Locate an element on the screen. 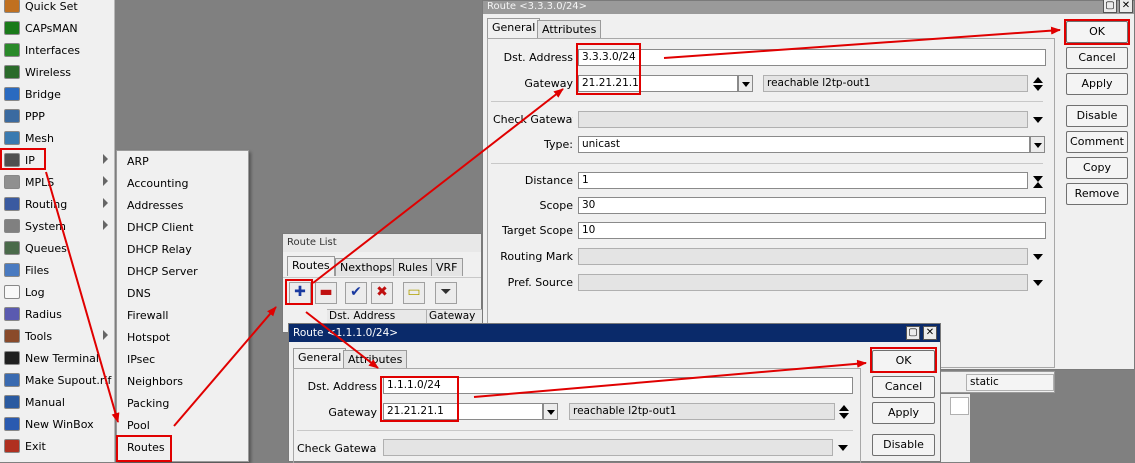 Image resolution: width=1135 pixels, height=463 pixels. sidebar-item-ip: IP is located at coordinates (57, 160).